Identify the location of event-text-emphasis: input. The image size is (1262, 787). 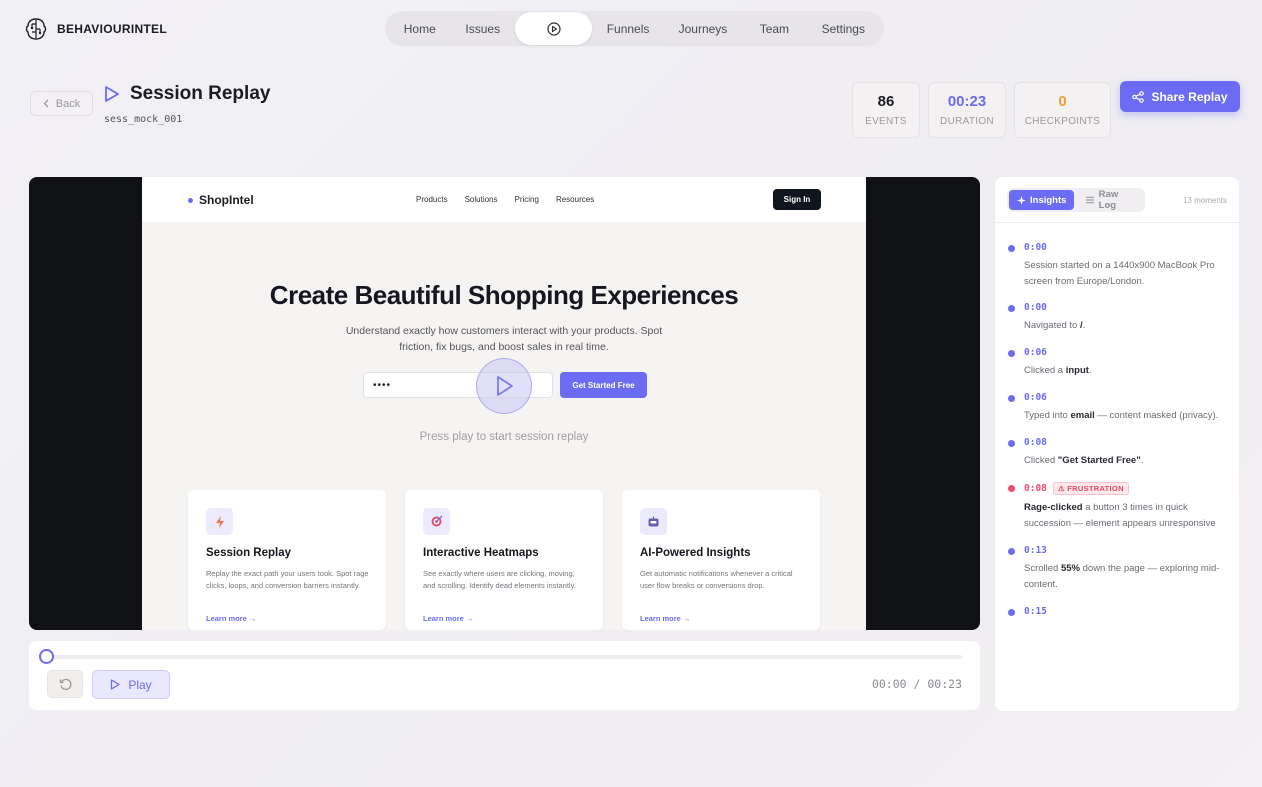
(1077, 370).